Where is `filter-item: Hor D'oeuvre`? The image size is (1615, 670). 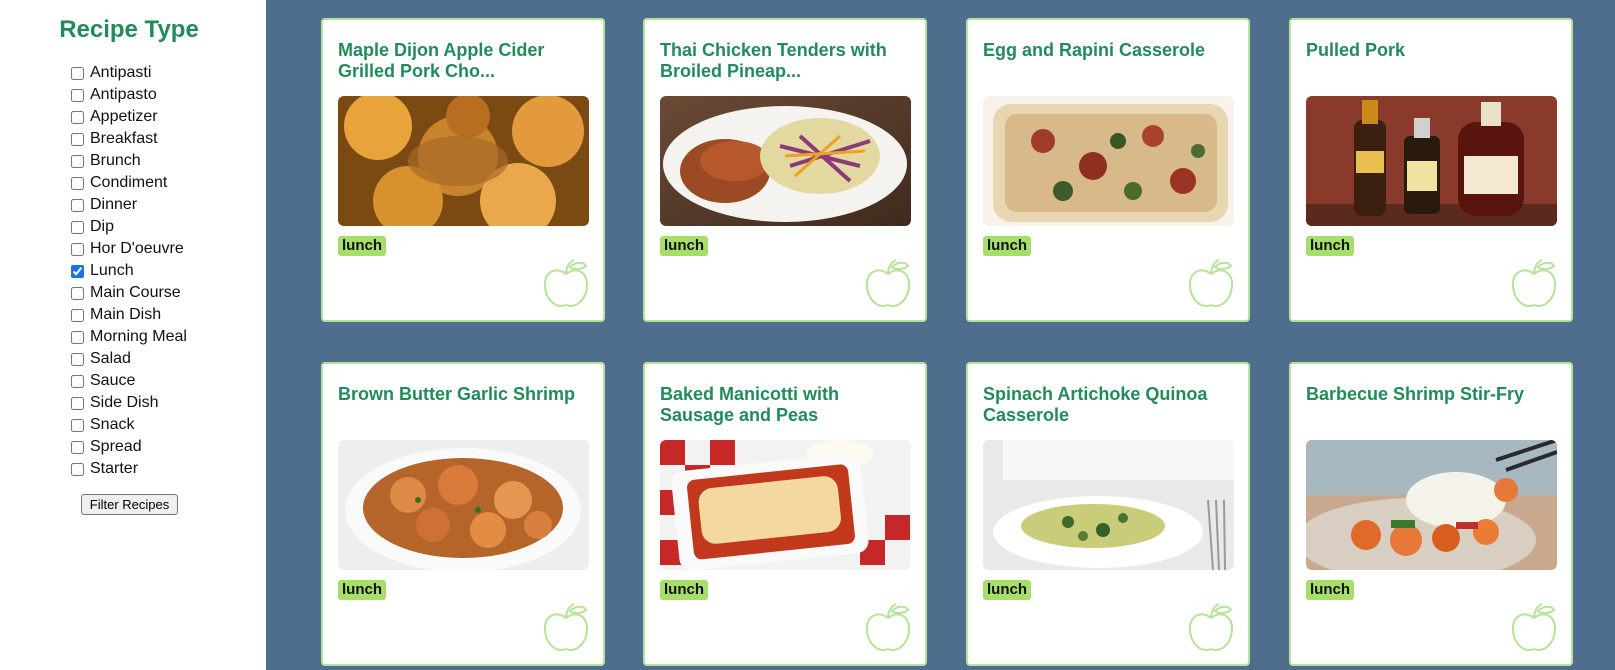 filter-item: Hor D'oeuvre is located at coordinates (129, 249).